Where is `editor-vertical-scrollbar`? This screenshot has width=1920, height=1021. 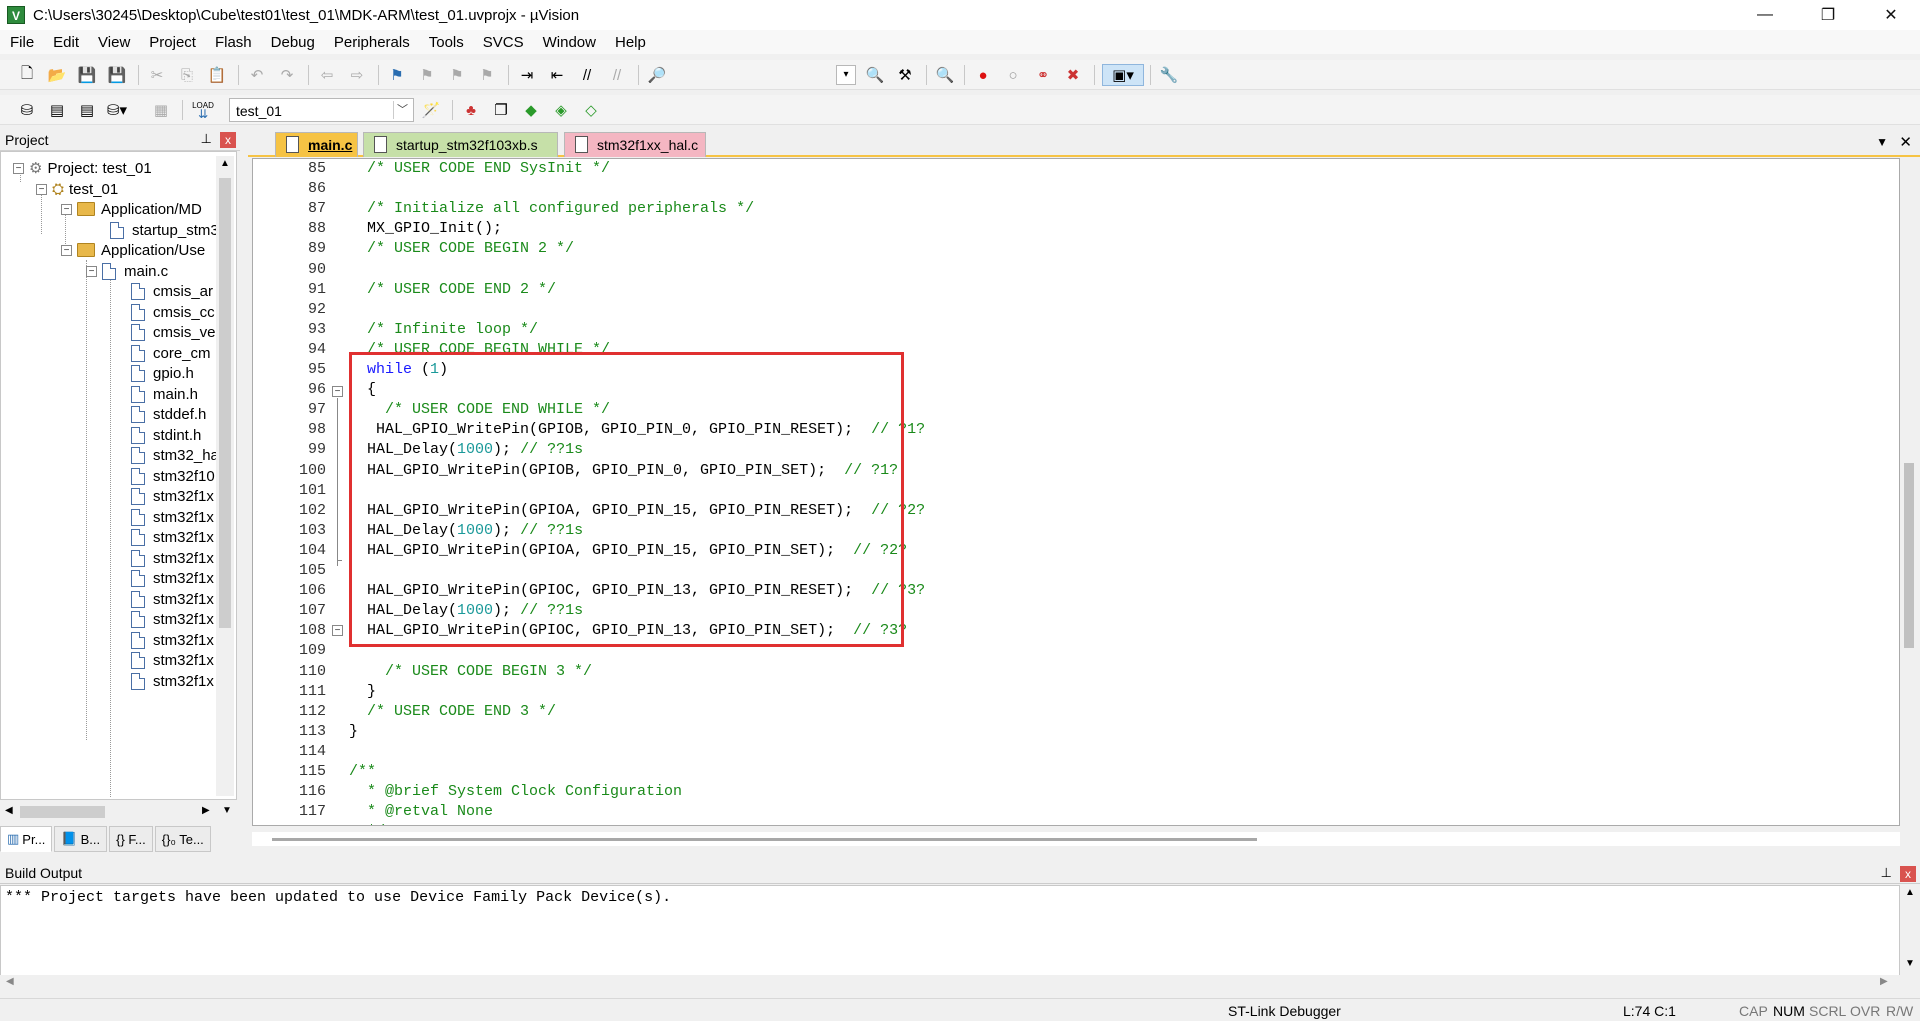 editor-vertical-scrollbar is located at coordinates (1909, 492).